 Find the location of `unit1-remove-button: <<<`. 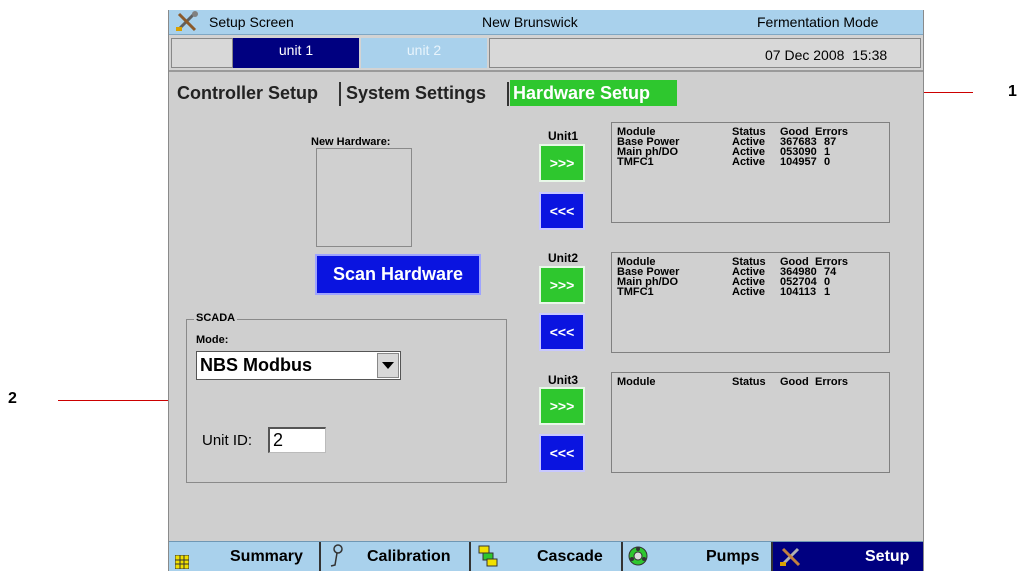

unit1-remove-button: <<< is located at coordinates (562, 211).